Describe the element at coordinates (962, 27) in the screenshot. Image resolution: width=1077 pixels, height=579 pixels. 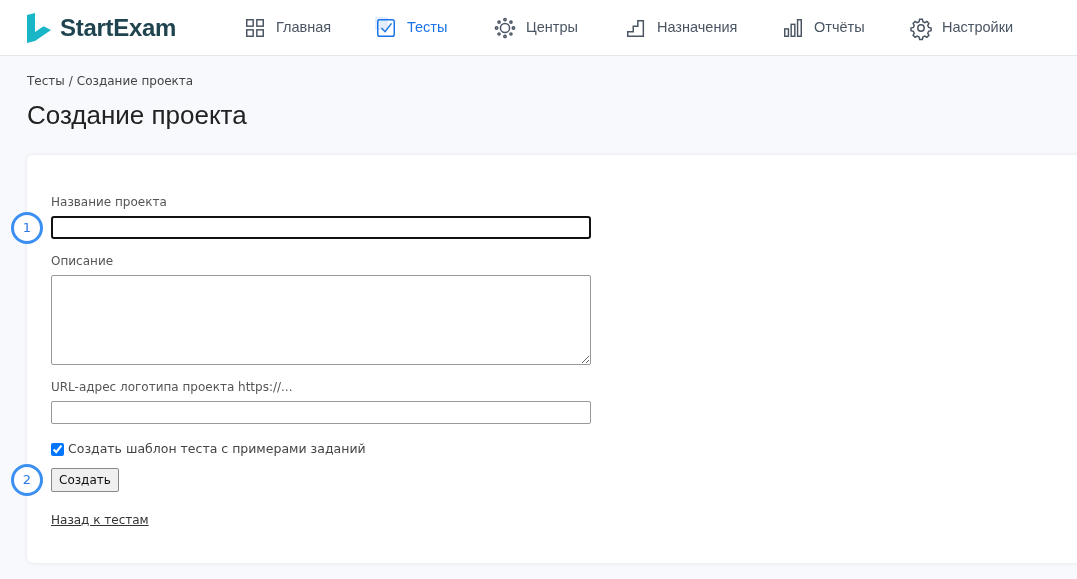
I see `nav-link: Настройки` at that location.